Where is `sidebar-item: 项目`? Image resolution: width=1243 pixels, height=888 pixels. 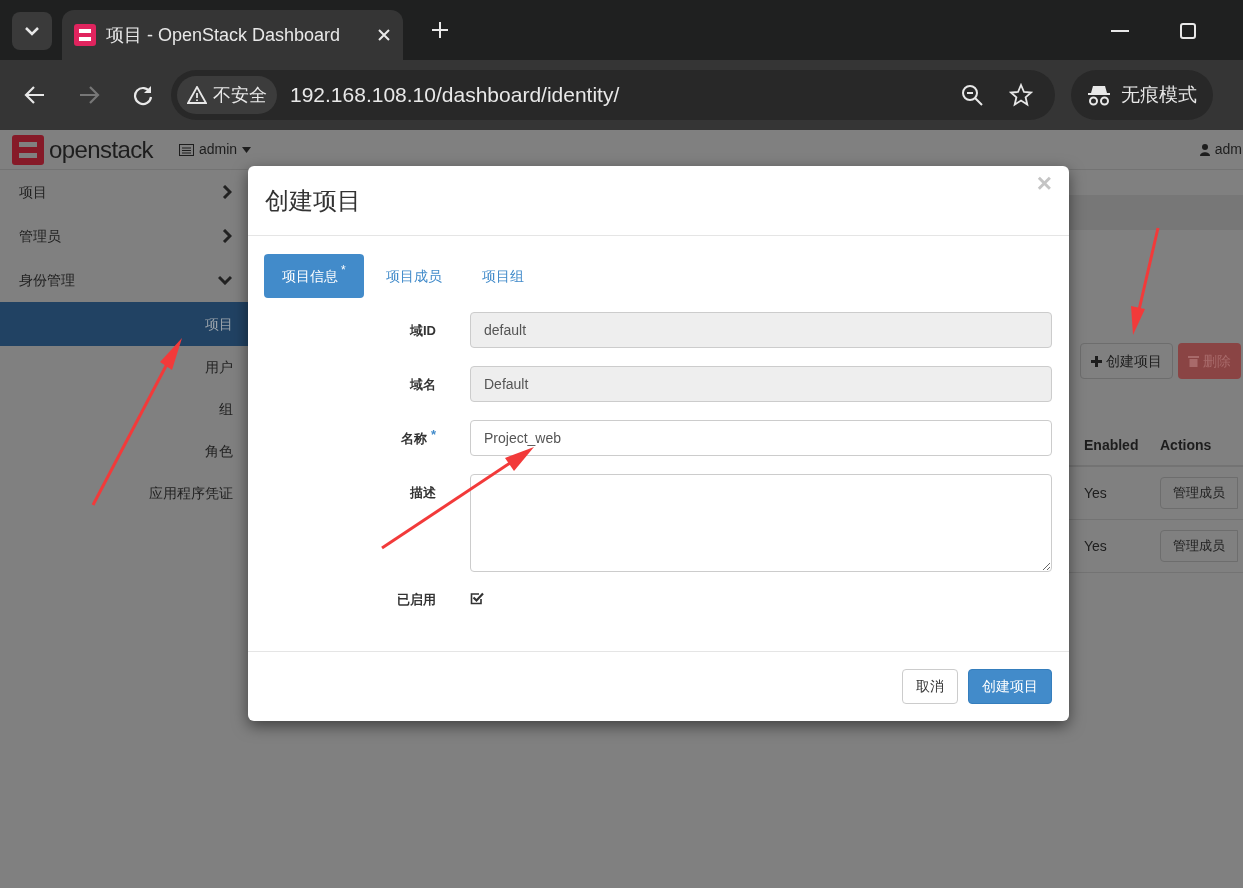
sidebar-item: 项目 is located at coordinates (124, 192).